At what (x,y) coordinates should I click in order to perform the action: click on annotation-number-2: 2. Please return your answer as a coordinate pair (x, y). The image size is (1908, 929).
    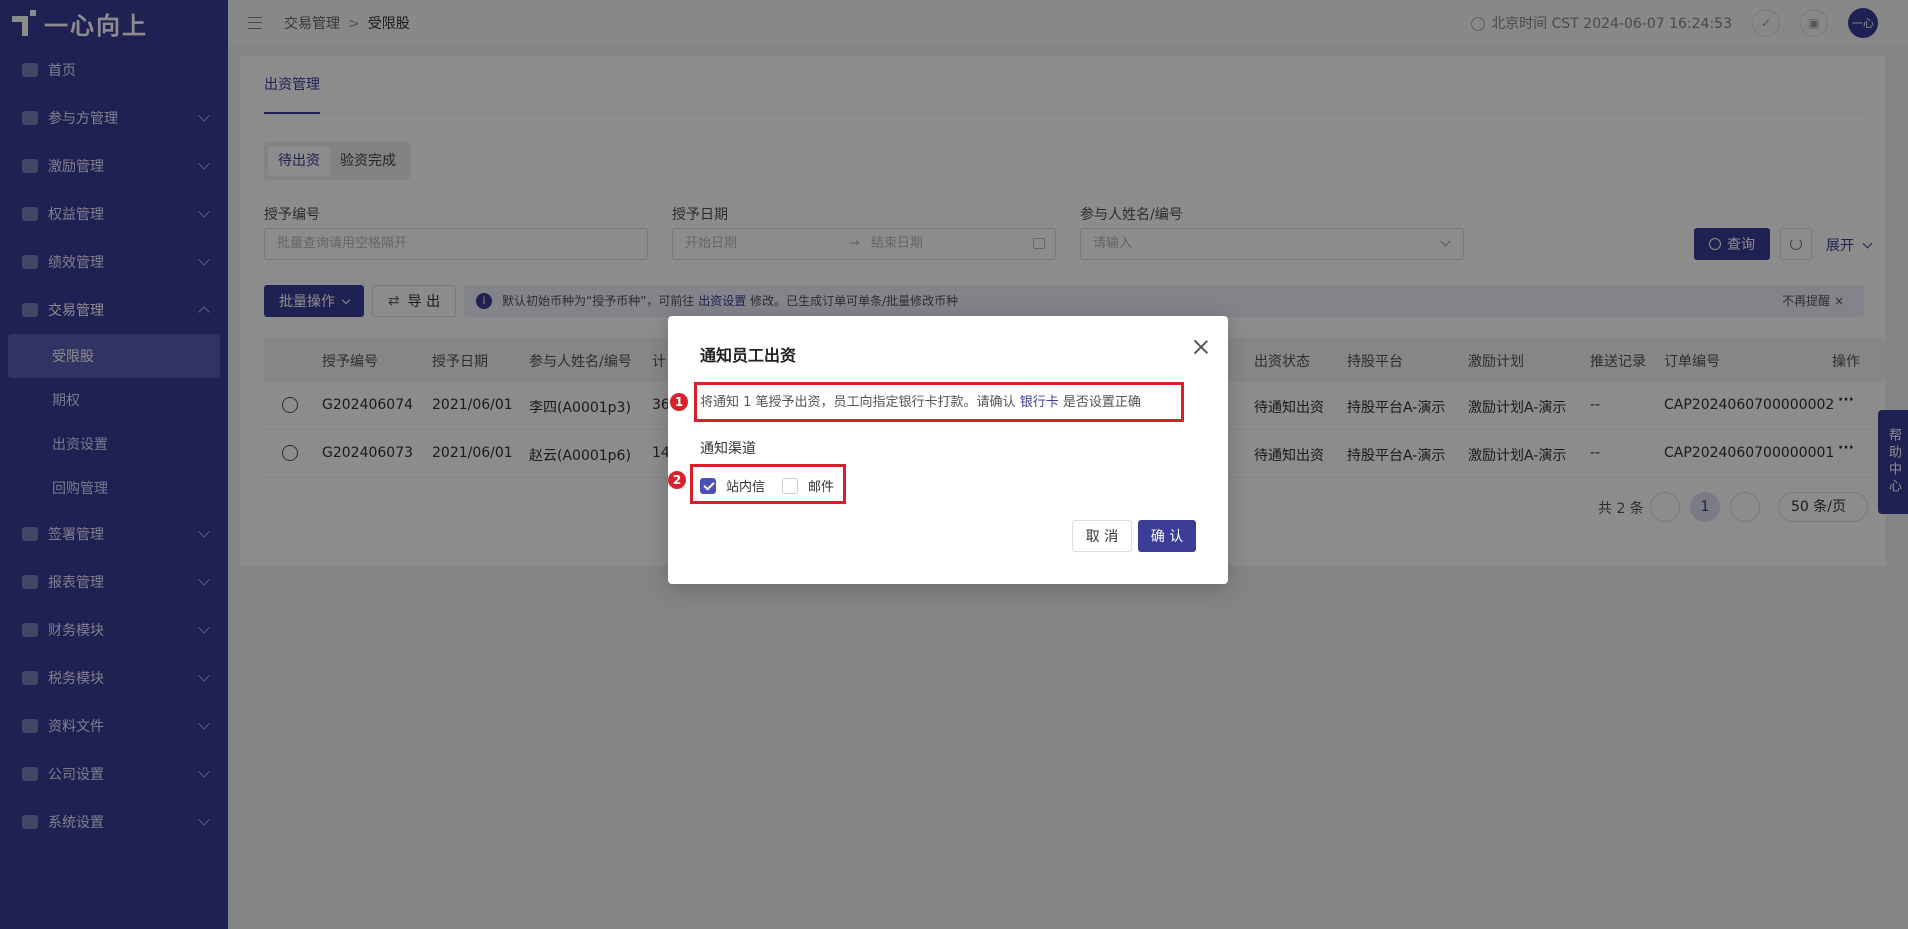
    Looking at the image, I should click on (677, 480).